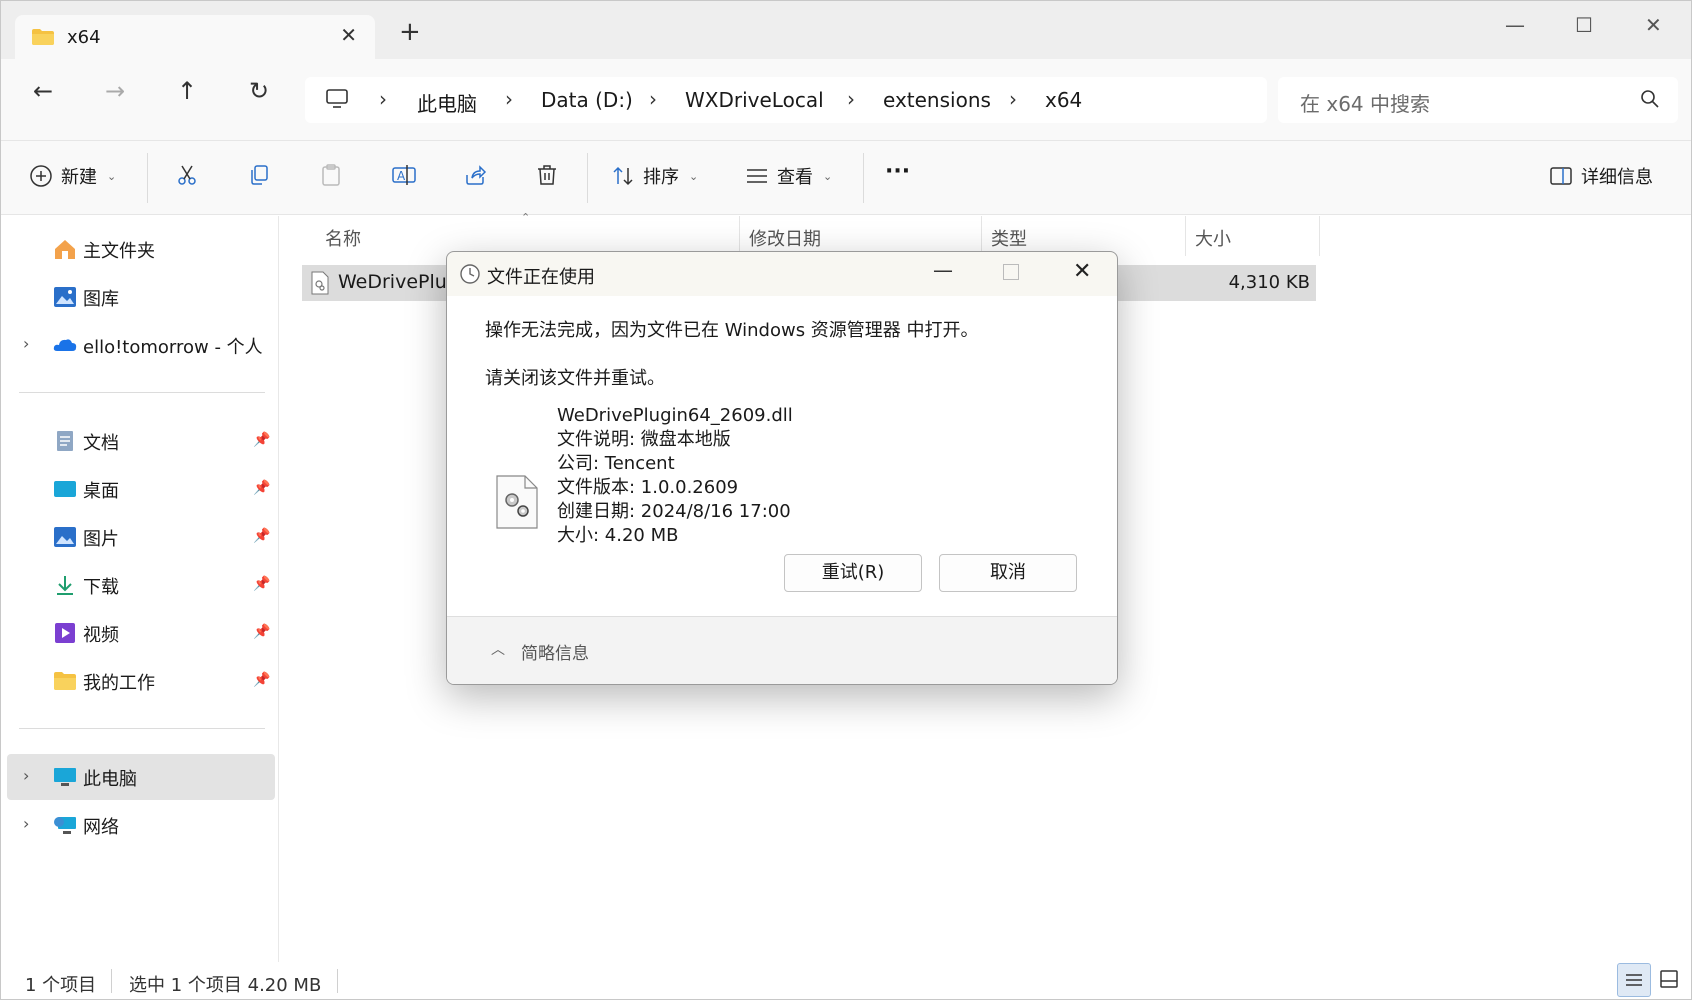  What do you see at coordinates (1063, 100) in the screenshot?
I see `breadcrumb-x64: x64` at bounding box center [1063, 100].